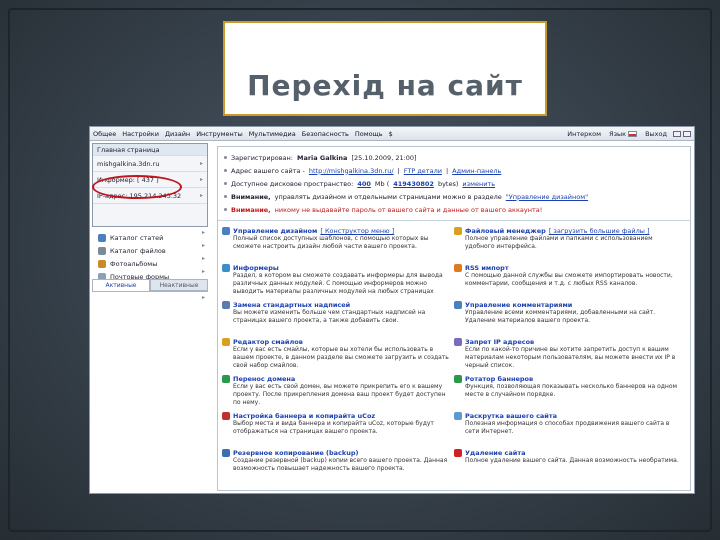 Image resolution: width=720 pixels, height=540 pixels. What do you see at coordinates (268, 170) in the screenshot?
I see `info-label: Адрес вашего сайта -` at bounding box center [268, 170].